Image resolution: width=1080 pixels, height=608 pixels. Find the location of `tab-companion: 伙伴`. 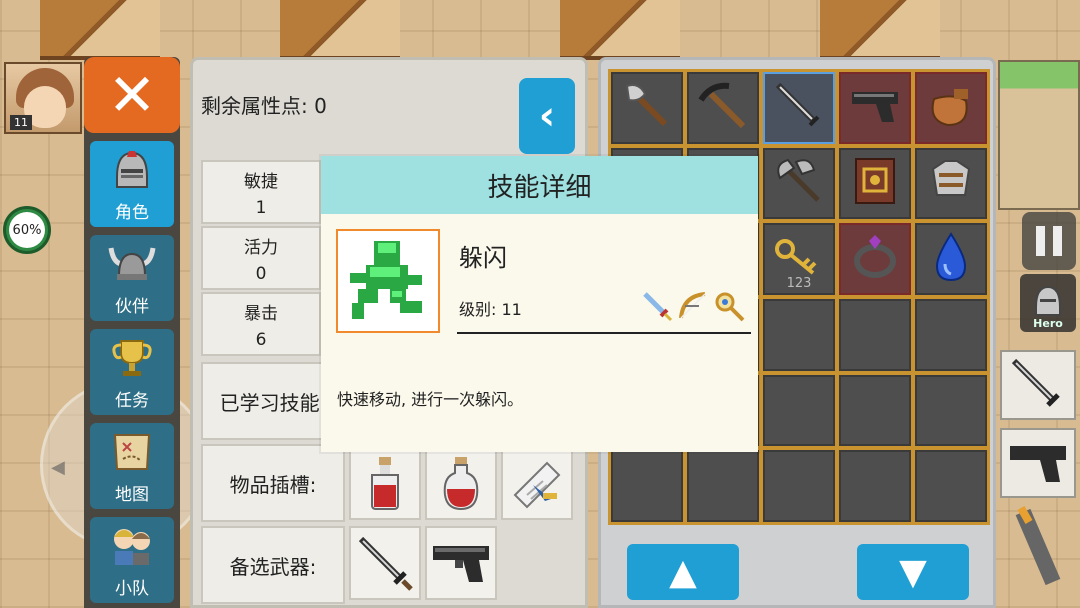

tab-companion: 伙伴 is located at coordinates (132, 278).